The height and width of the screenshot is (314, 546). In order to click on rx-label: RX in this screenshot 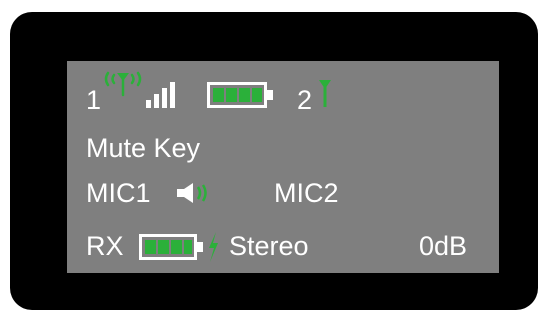, I will do `click(105, 246)`.